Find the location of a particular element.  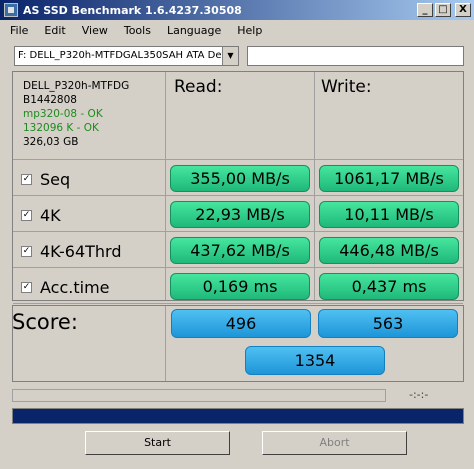

test-row-acc-time: ✓ Acc.time is located at coordinates (89, 287).